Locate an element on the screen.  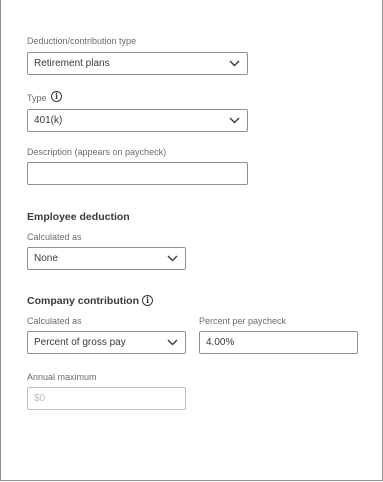
description-label: Description (appears on paycheck) is located at coordinates (97, 152).